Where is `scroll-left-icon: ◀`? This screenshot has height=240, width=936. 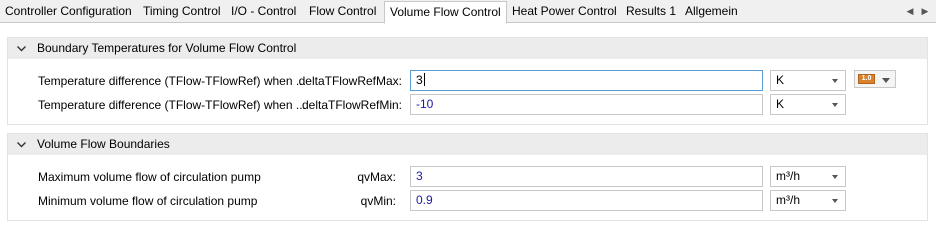 scroll-left-icon: ◀ is located at coordinates (910, 11).